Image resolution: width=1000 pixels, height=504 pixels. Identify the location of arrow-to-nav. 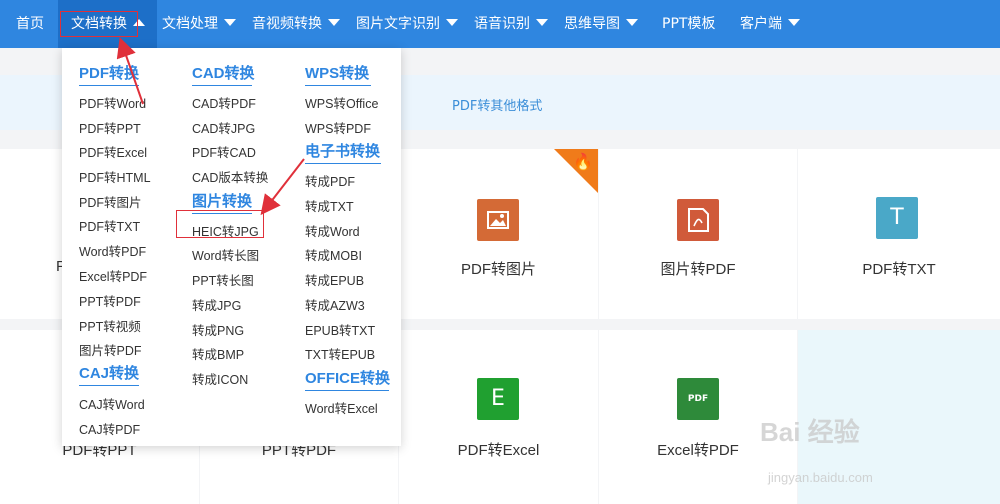
(130, 71).